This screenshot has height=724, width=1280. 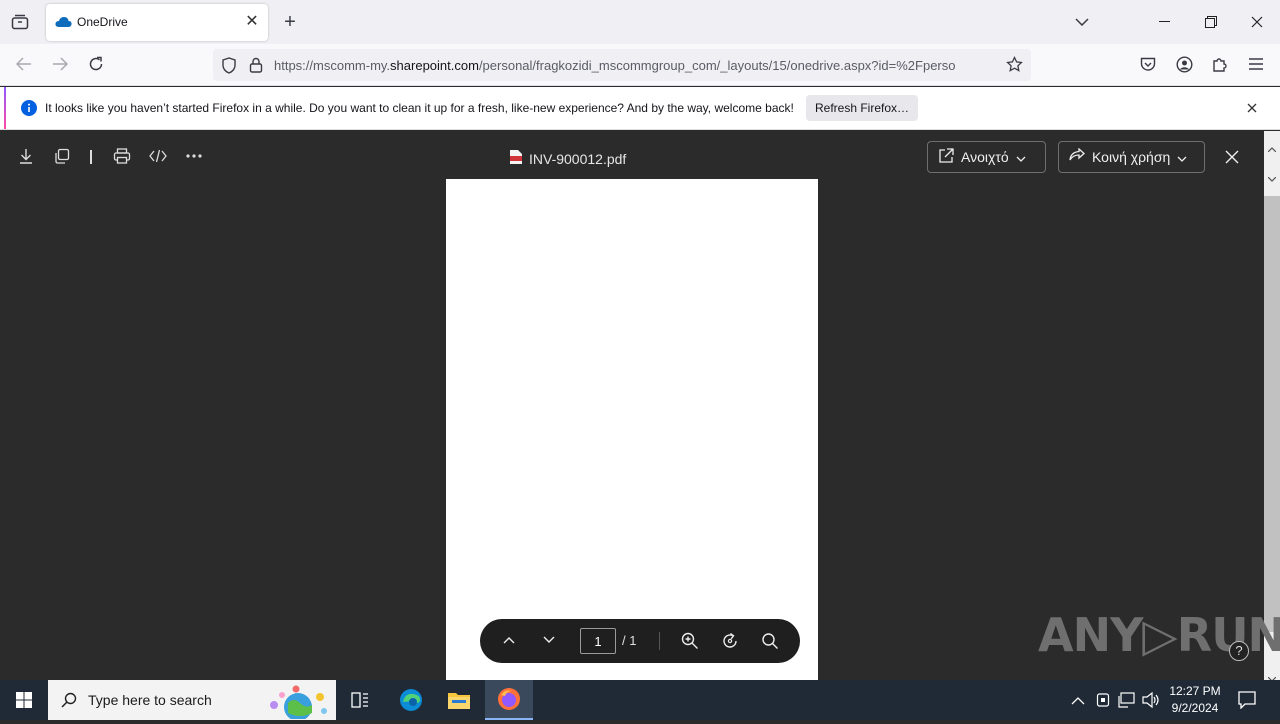 What do you see at coordinates (29, 110) in the screenshot?
I see `info-icon` at bounding box center [29, 110].